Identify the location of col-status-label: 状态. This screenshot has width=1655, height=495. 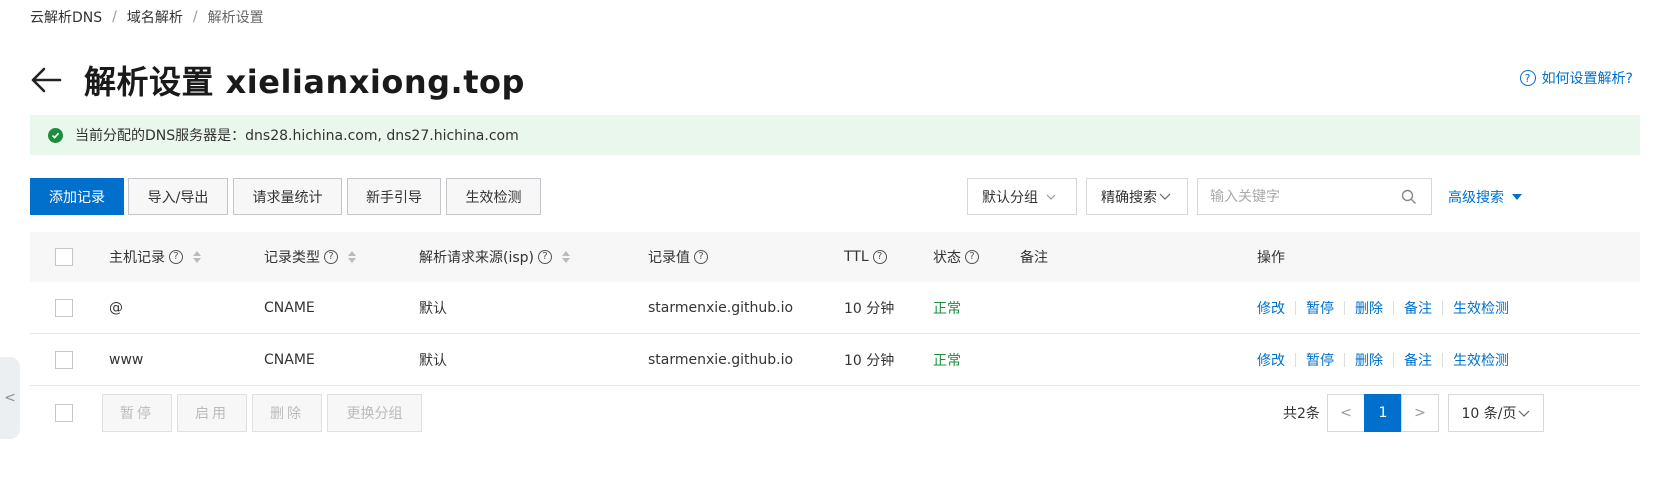
(947, 258).